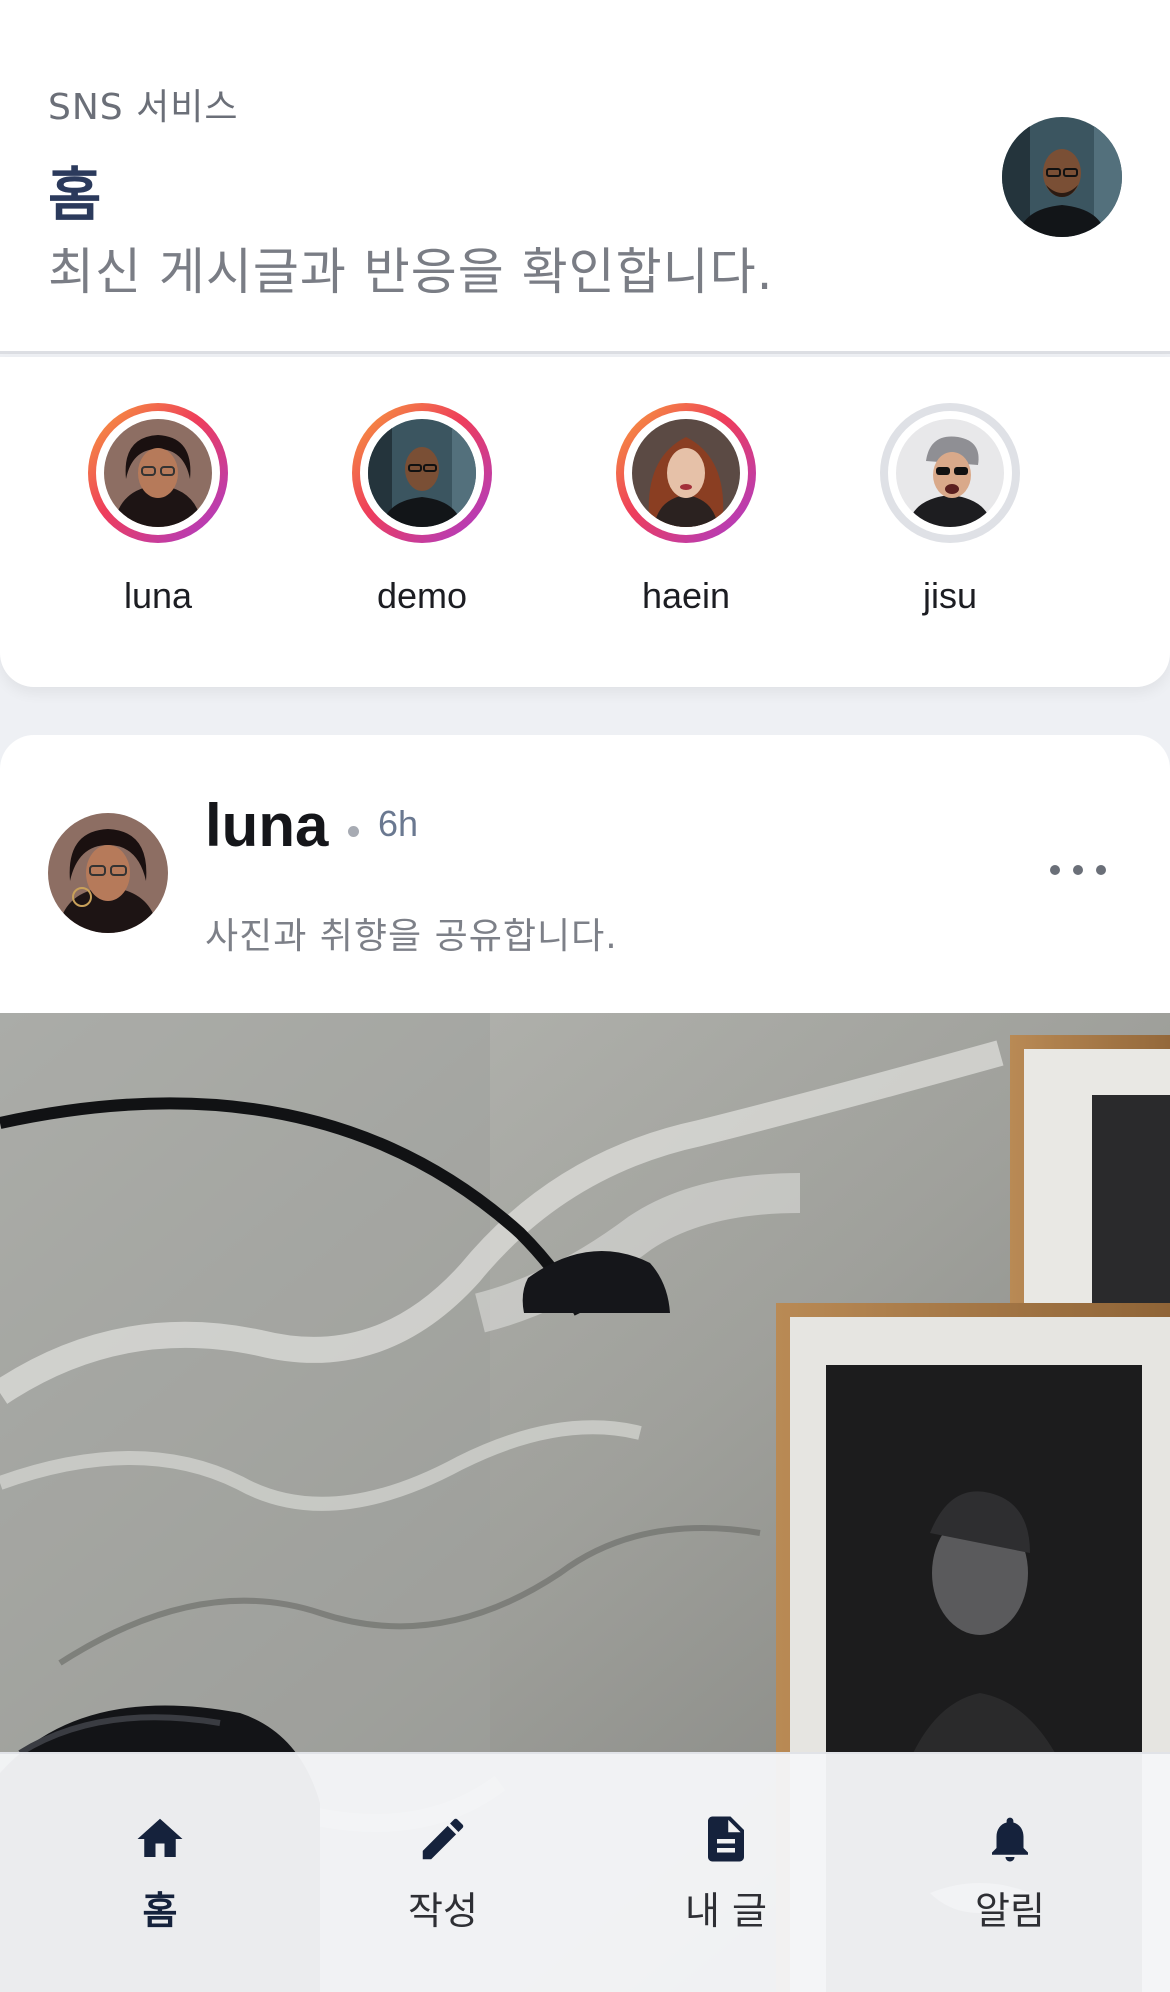  What do you see at coordinates (353, 831) in the screenshot?
I see `separator-dot` at bounding box center [353, 831].